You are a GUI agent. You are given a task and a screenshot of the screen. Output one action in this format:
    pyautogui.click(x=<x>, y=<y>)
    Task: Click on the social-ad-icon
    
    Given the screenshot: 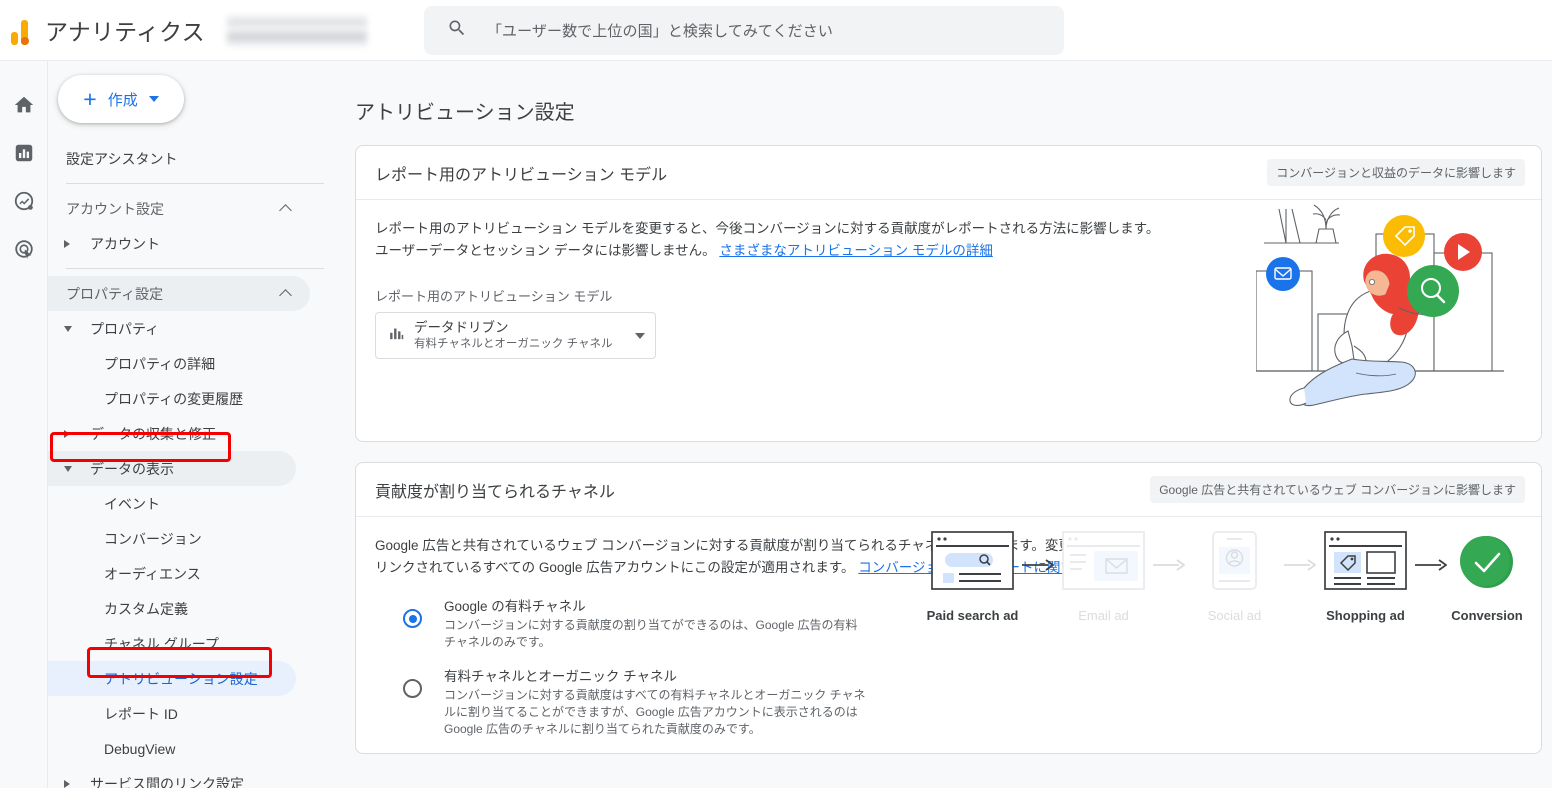 What is the action you would take?
    pyautogui.click(x=1234, y=563)
    